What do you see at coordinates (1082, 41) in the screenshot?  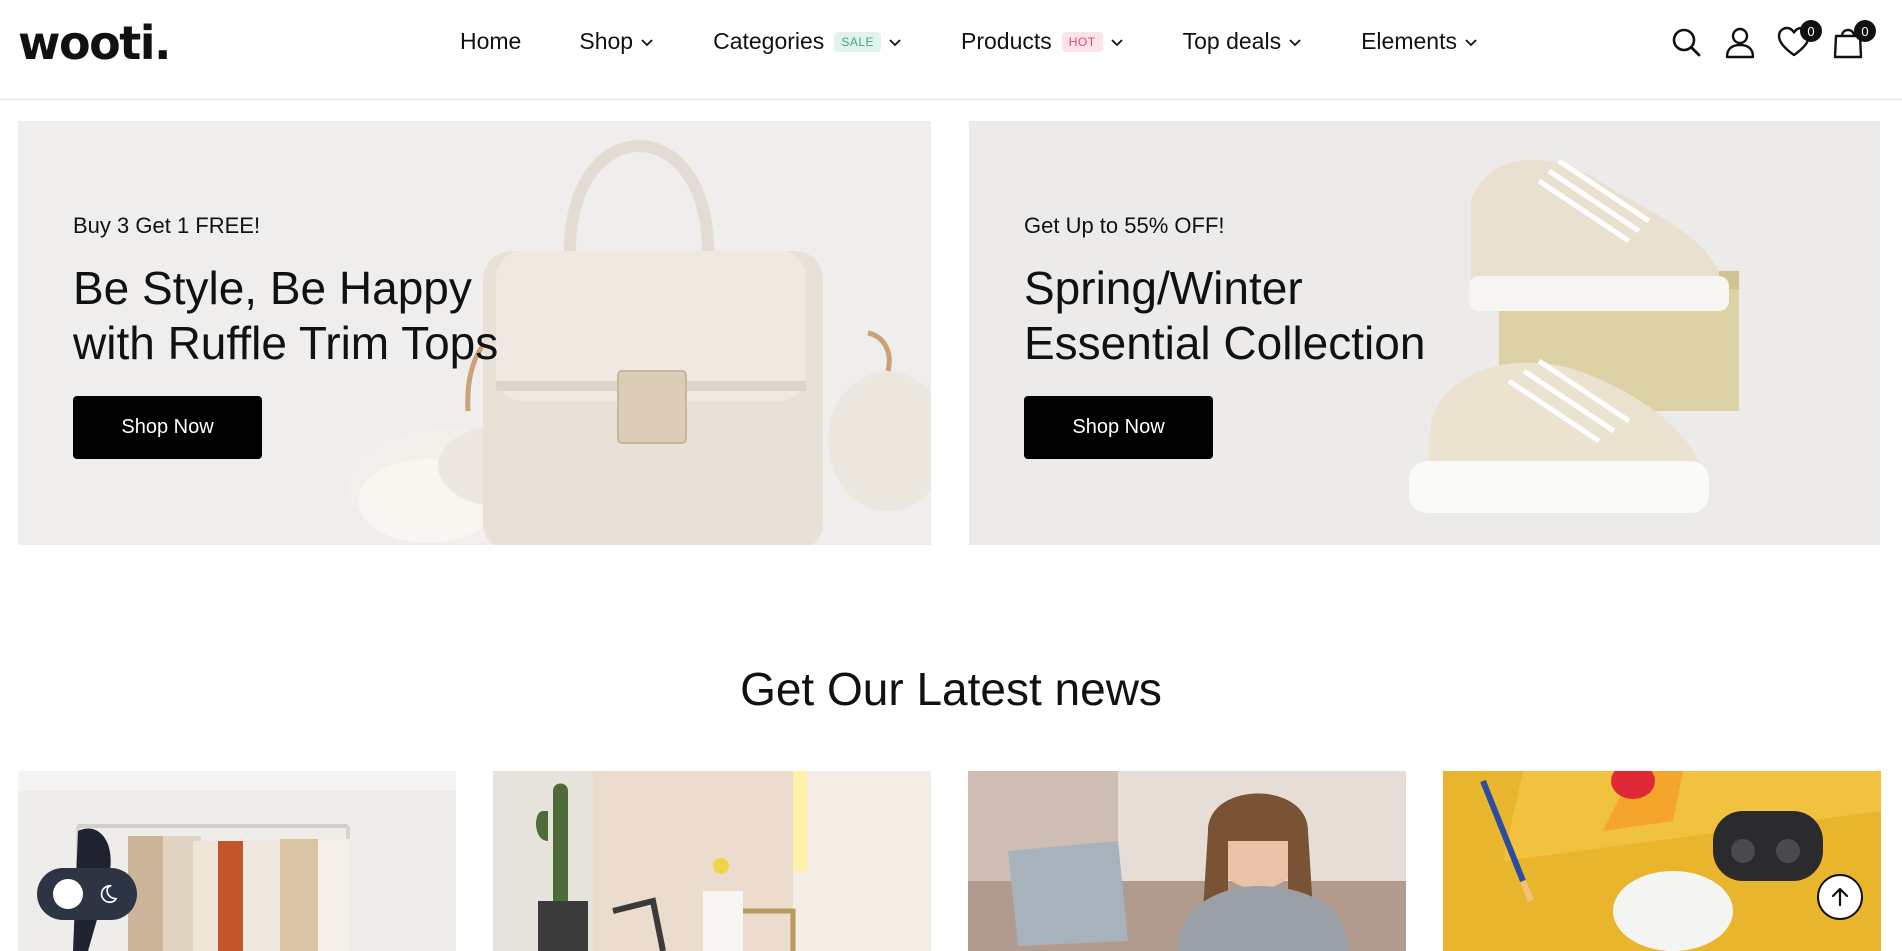 I see `hot-badge: HOT` at bounding box center [1082, 41].